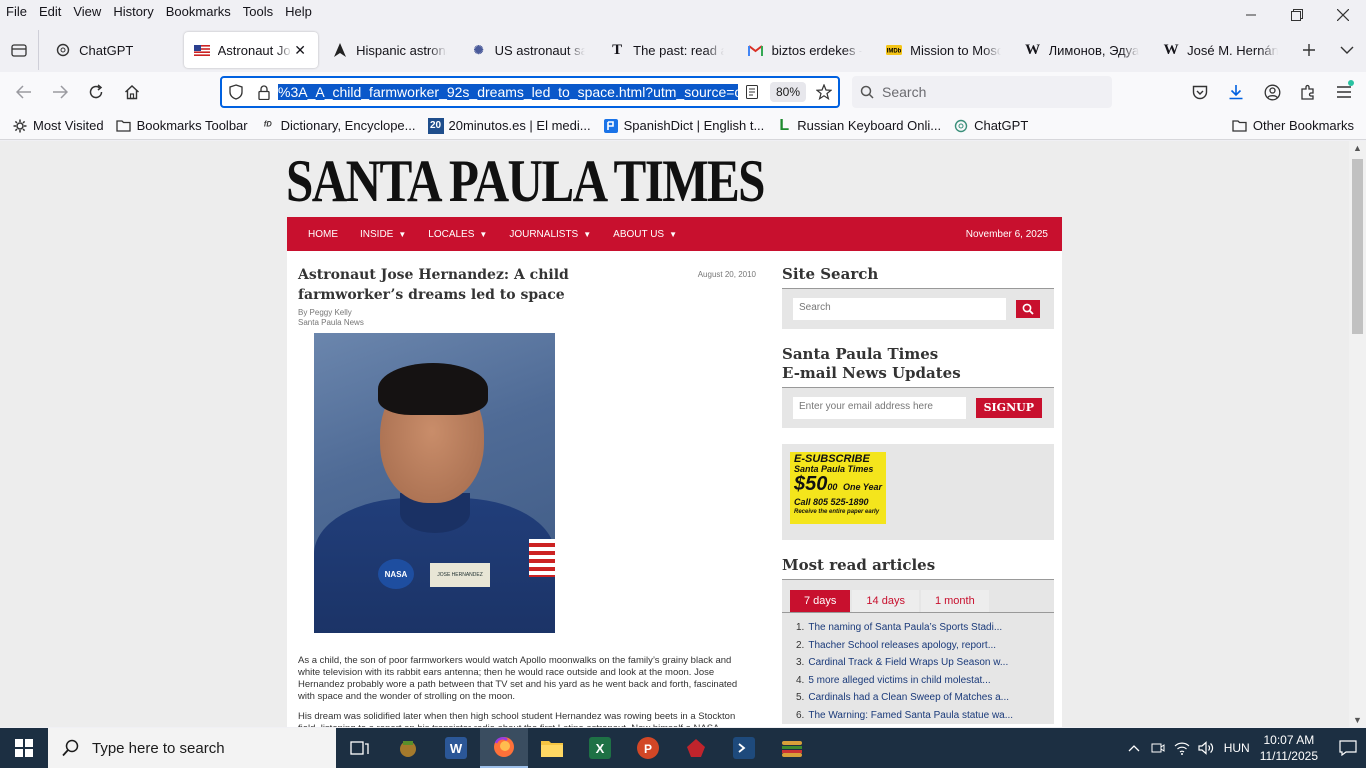 Image resolution: width=1366 pixels, height=768 pixels. Describe the element at coordinates (879, 408) in the screenshot. I see `email-input: Enter your email address here` at that location.